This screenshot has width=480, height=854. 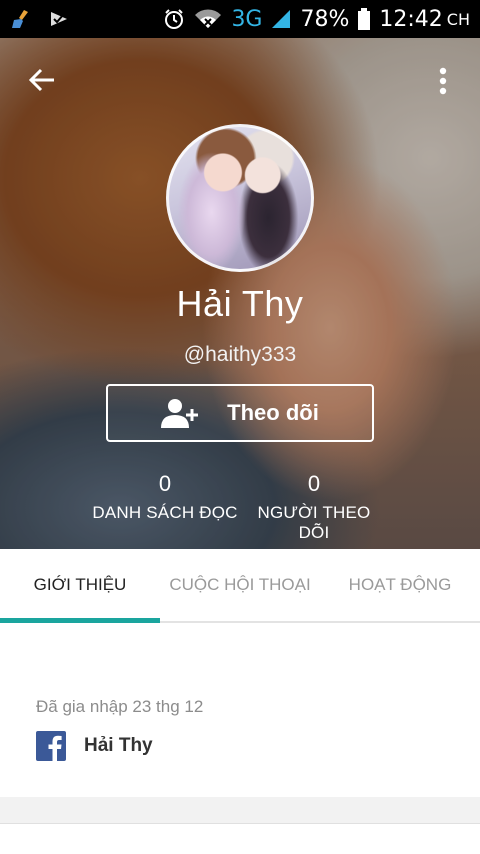 What do you see at coordinates (247, 19) in the screenshot?
I see `network-type: 3G` at bounding box center [247, 19].